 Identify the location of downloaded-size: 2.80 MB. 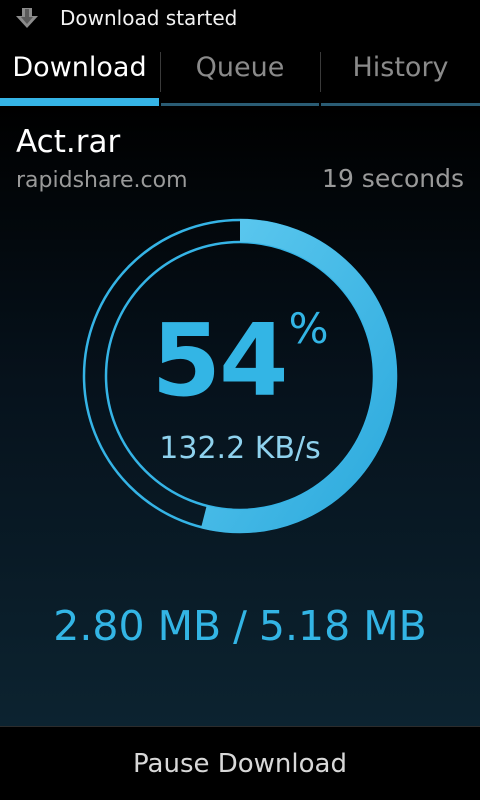
(137, 626).